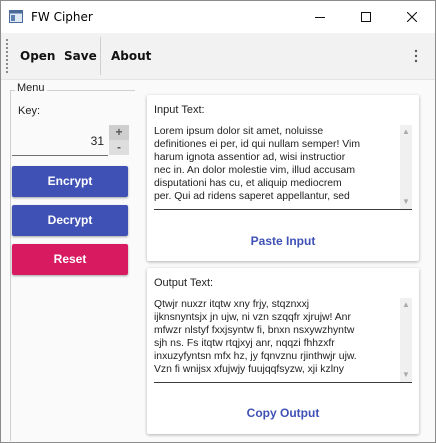  I want to click on app-icon, so click(16, 16).